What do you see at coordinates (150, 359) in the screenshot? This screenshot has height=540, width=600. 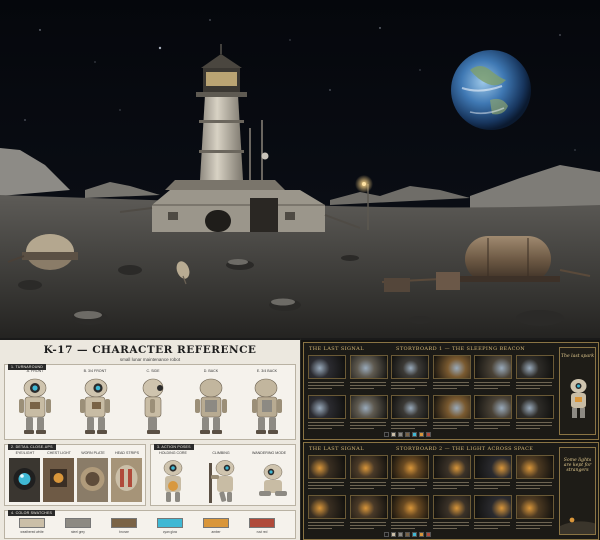 I see `sheet-subtitle: small lunar maintenance robot` at bounding box center [150, 359].